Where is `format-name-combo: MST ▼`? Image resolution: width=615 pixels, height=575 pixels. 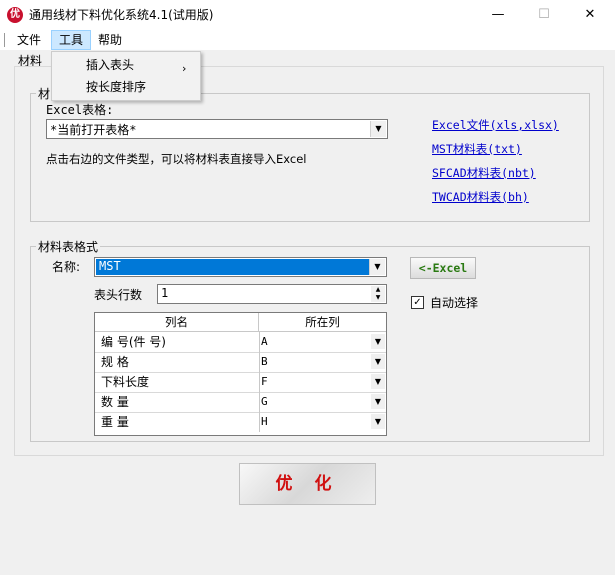
format-name-combo: MST ▼ is located at coordinates (240, 267).